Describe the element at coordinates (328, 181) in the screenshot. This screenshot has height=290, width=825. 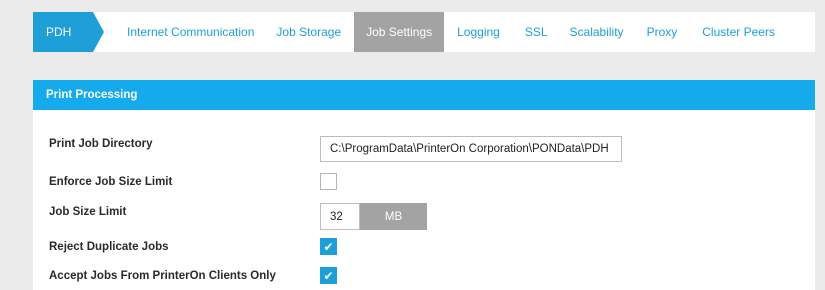
I see `enforce-job-size-limit-checkbox` at that location.